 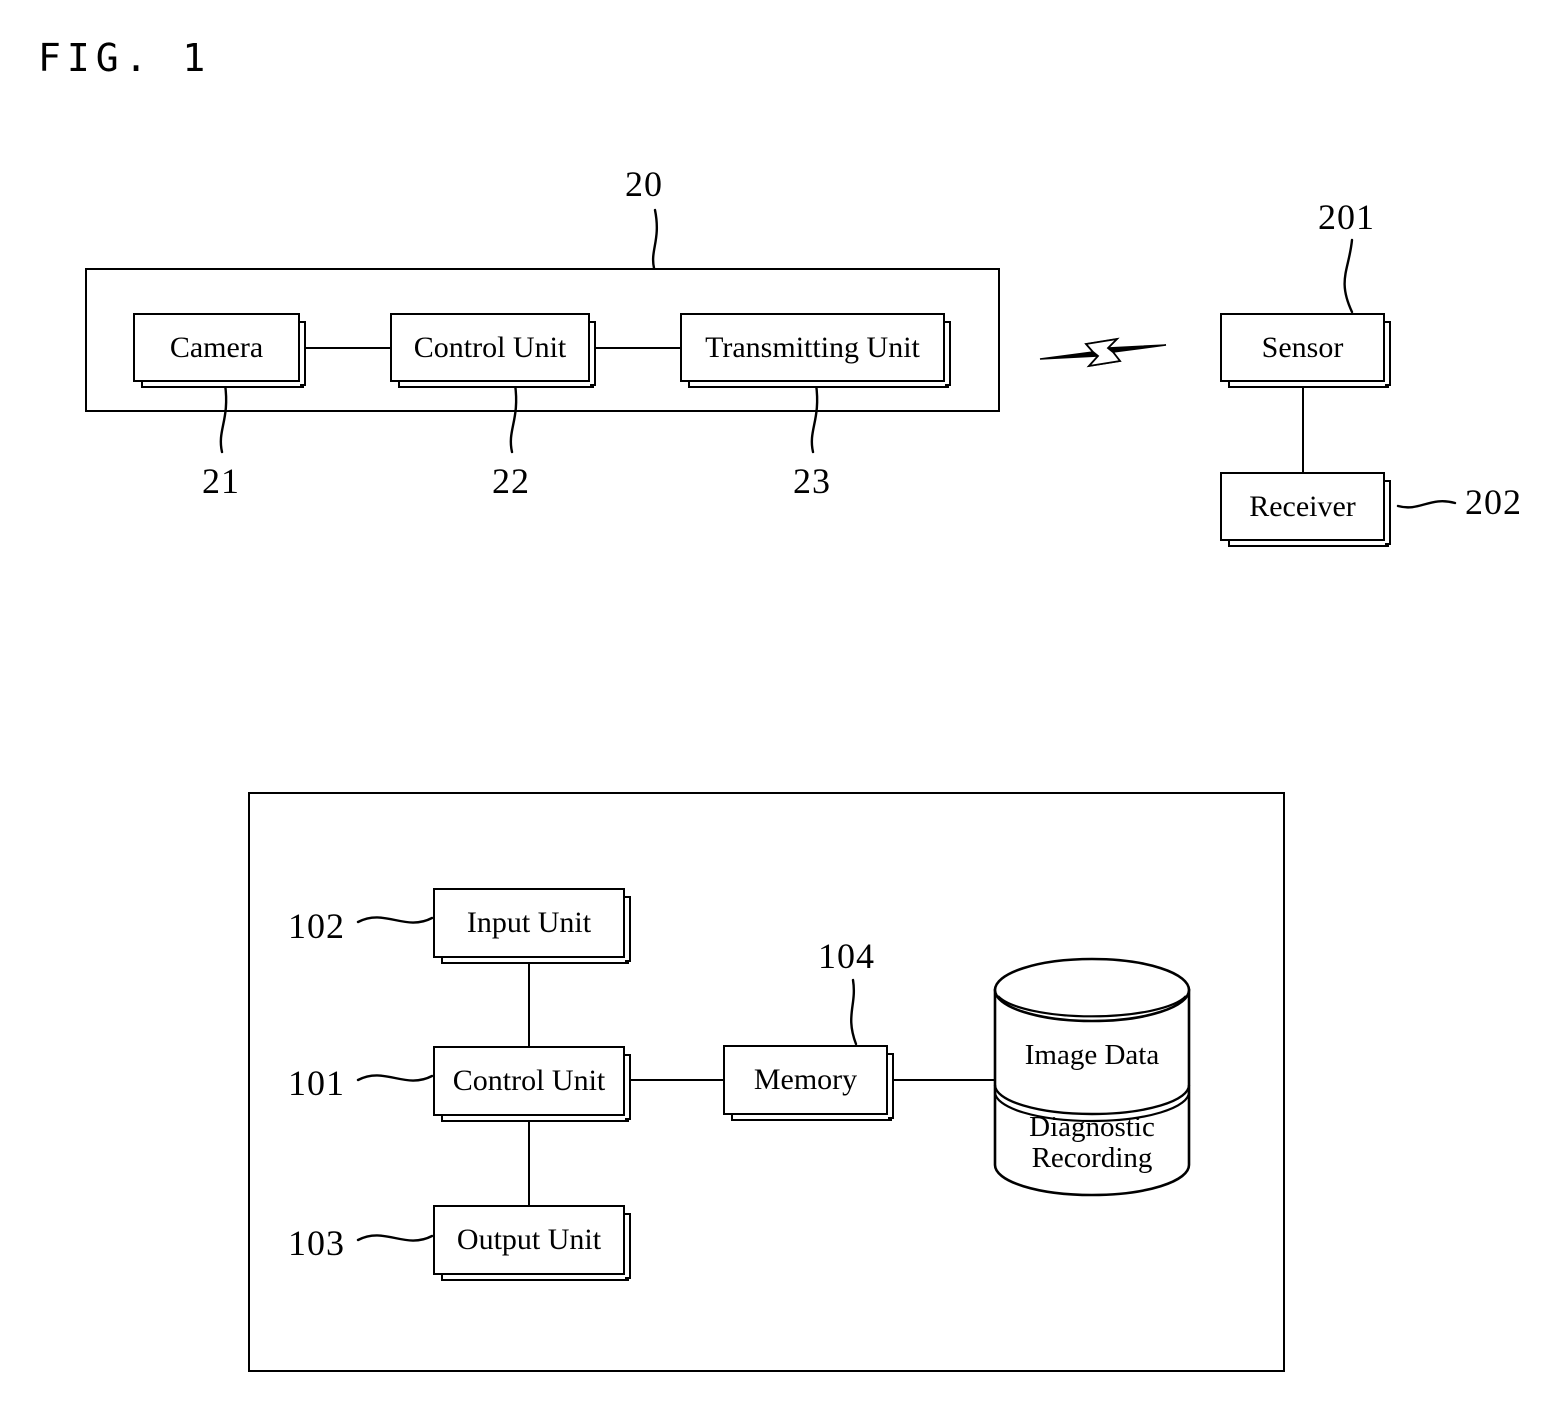 I want to click on ref-num-22: 22, so click(x=511, y=481).